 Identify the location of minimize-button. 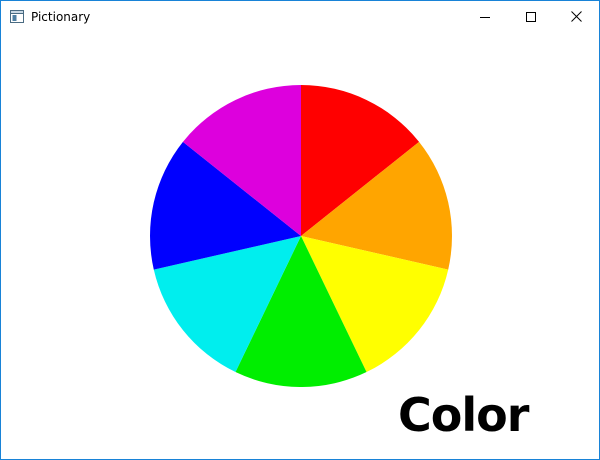
(485, 16).